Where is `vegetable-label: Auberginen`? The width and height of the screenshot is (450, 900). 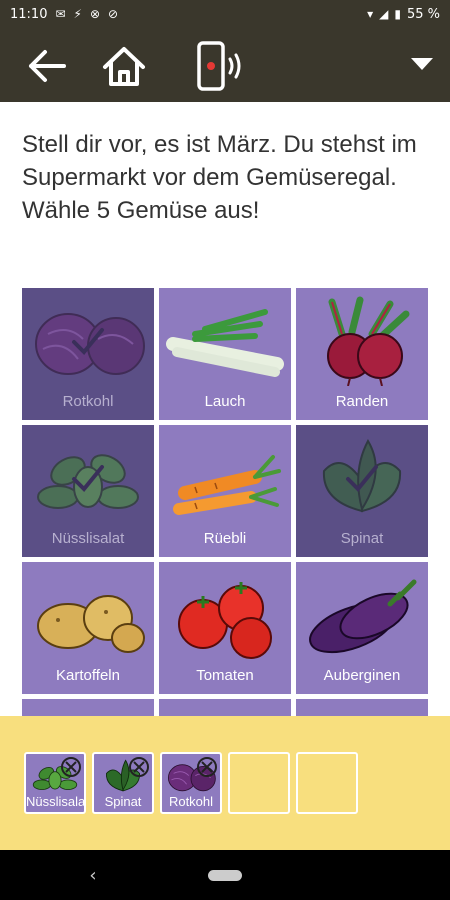 vegetable-label: Auberginen is located at coordinates (362, 675).